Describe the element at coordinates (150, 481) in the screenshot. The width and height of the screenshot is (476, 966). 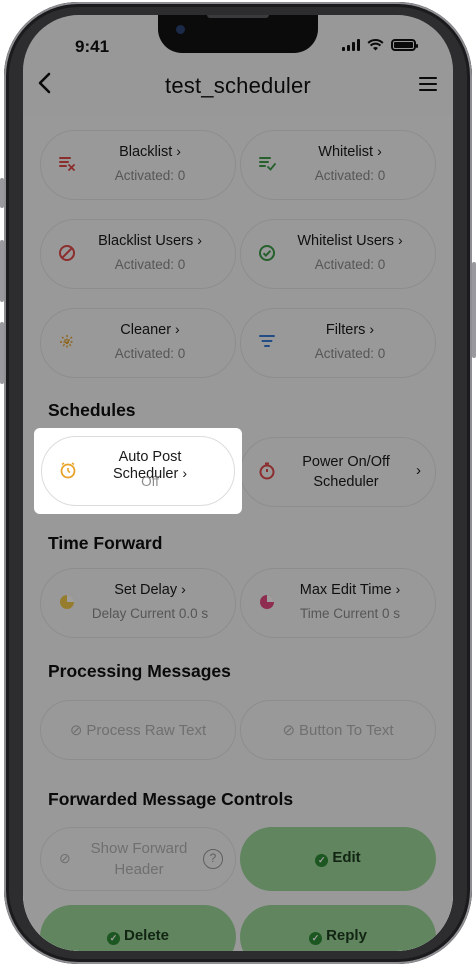
I see `auto-post-status: Off` at that location.